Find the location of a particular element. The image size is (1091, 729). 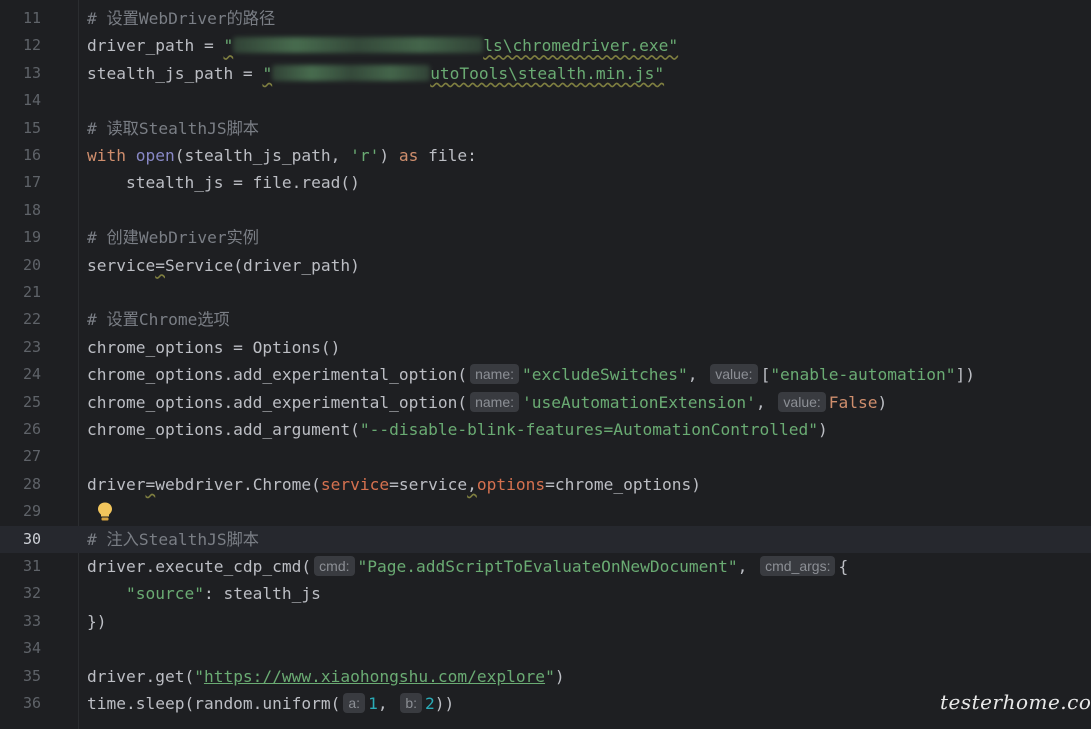

code-line: 12 driver_path = " ls\chromedriver.exe" is located at coordinates (545, 45).